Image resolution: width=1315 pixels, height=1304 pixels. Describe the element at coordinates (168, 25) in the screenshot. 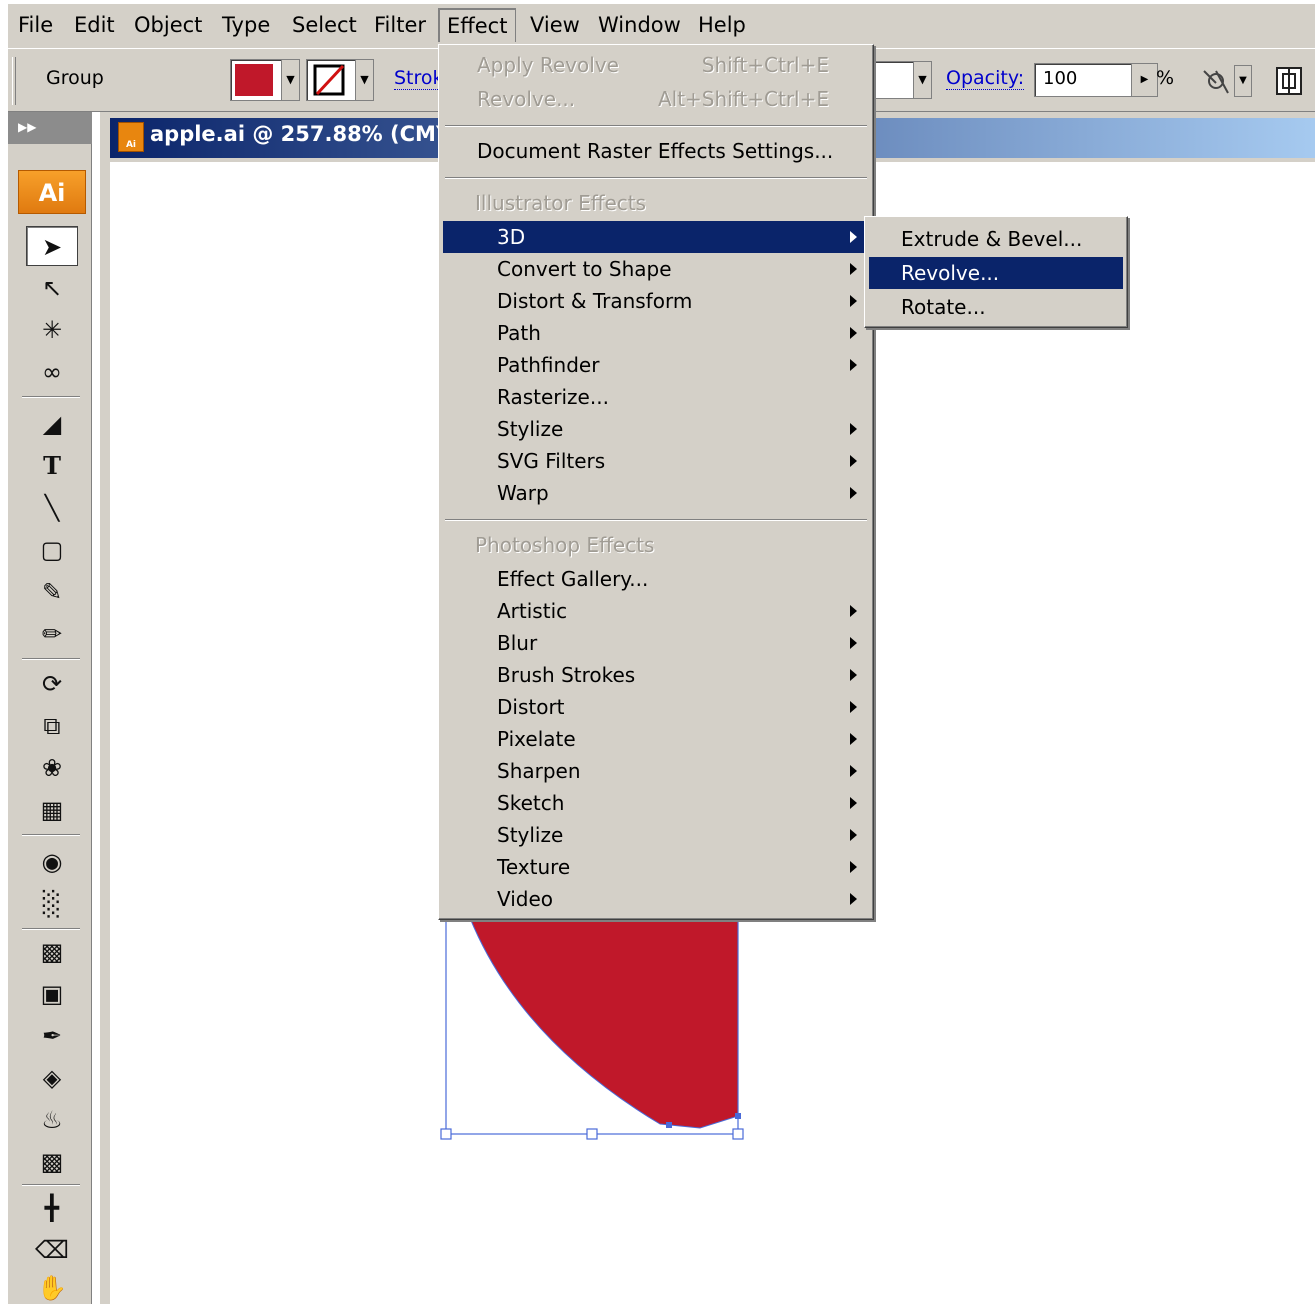

I see `menu-object: Object` at that location.